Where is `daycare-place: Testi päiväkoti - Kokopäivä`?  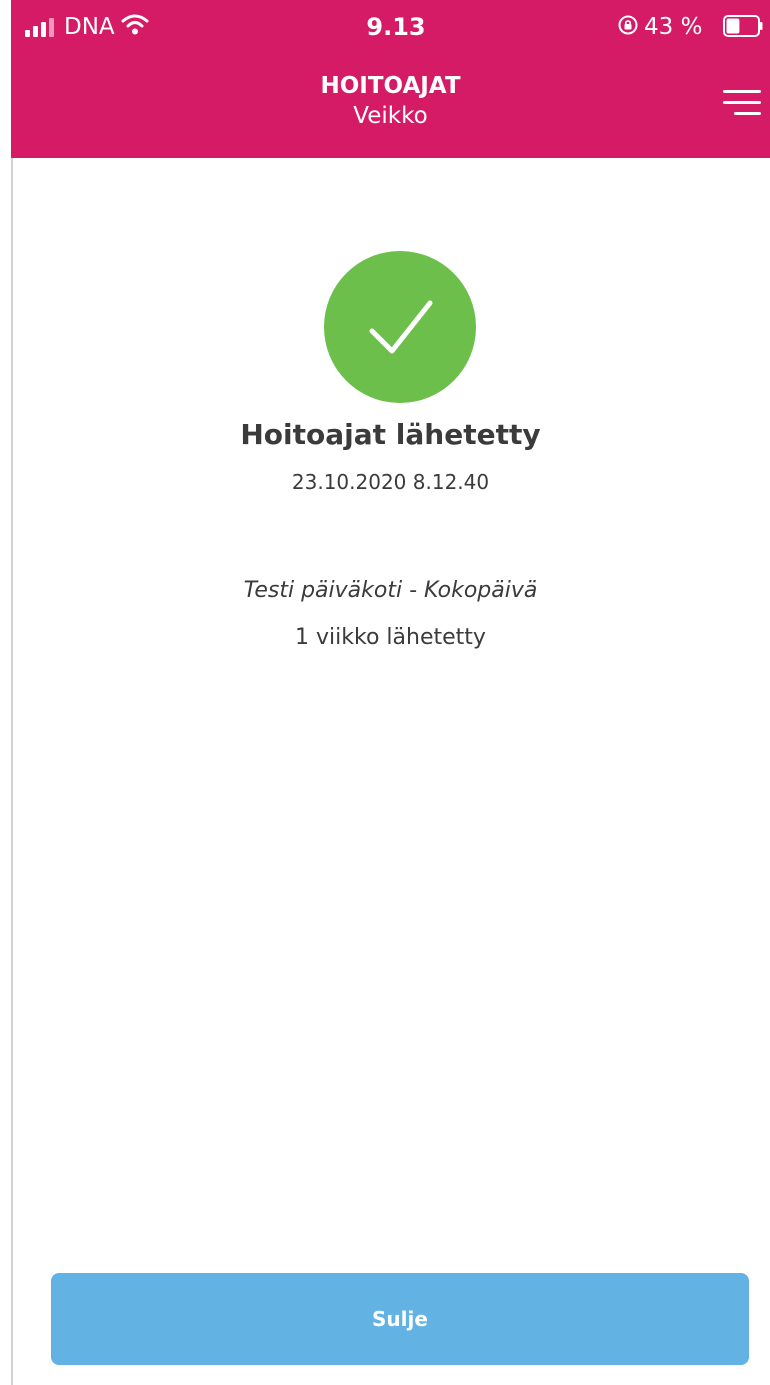
daycare-place: Testi päiväkoti - Kokopäivä is located at coordinates (390, 590).